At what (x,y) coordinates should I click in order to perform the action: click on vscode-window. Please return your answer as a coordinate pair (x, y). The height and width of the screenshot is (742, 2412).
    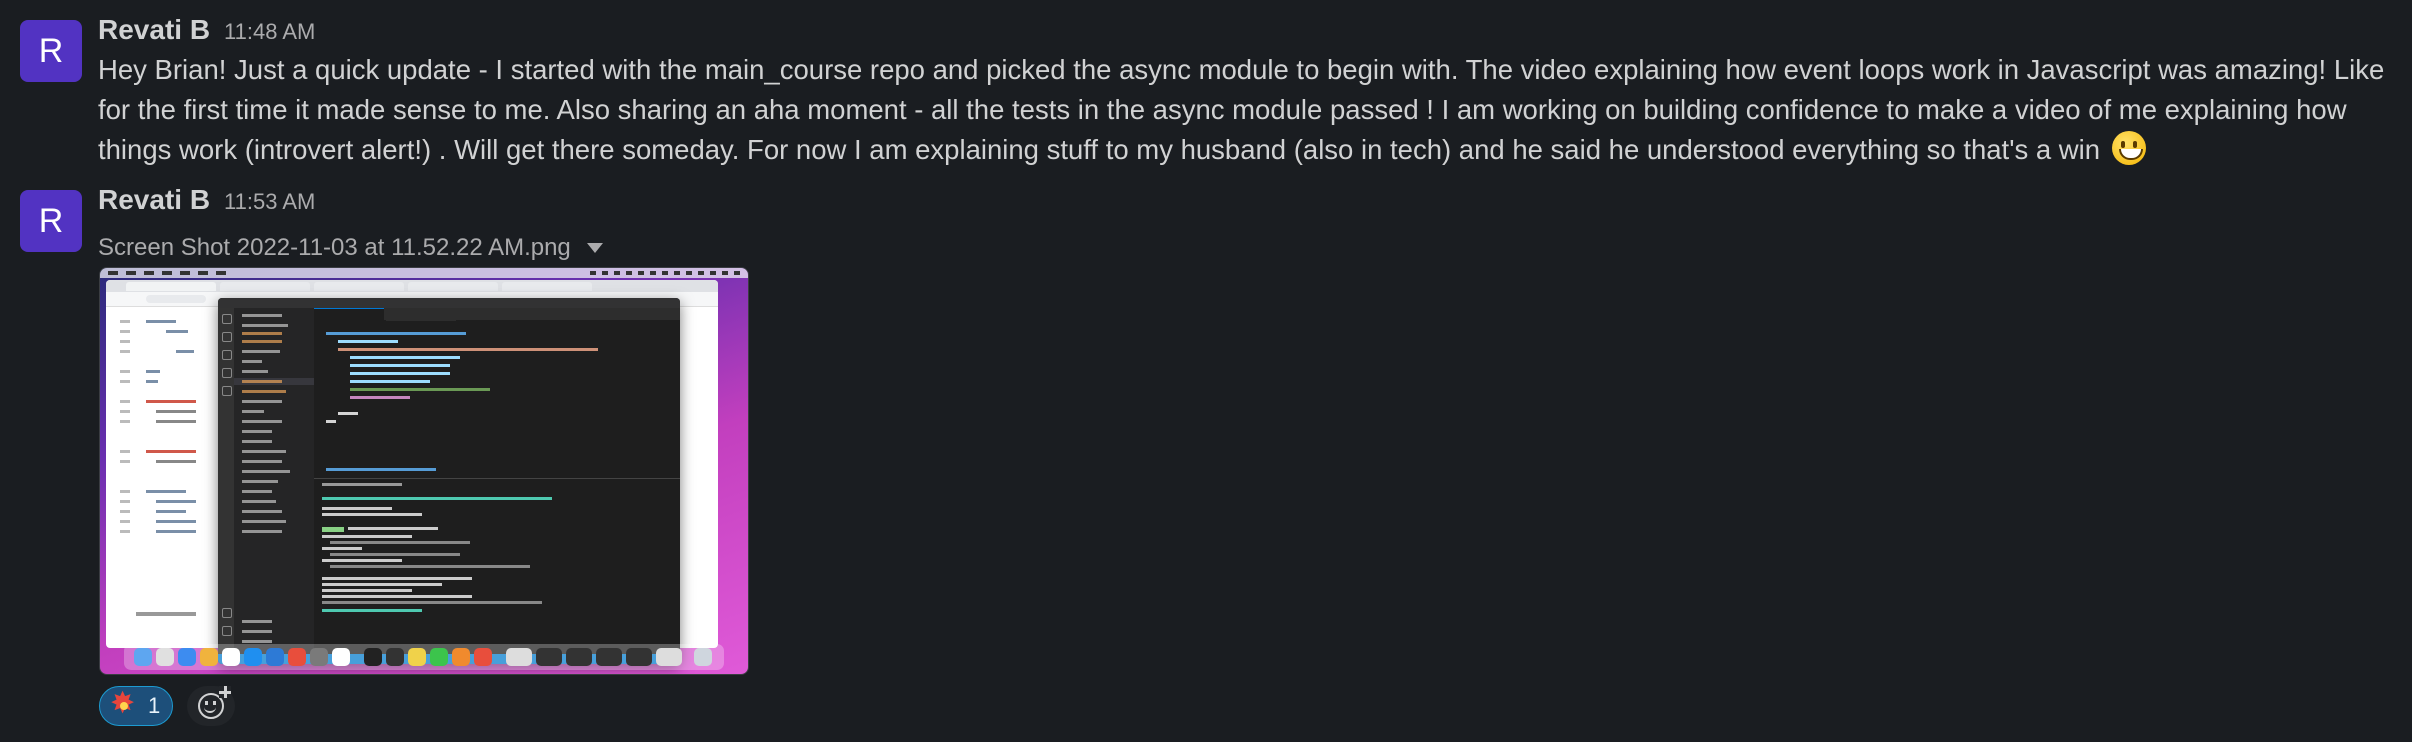
    Looking at the image, I should click on (449, 481).